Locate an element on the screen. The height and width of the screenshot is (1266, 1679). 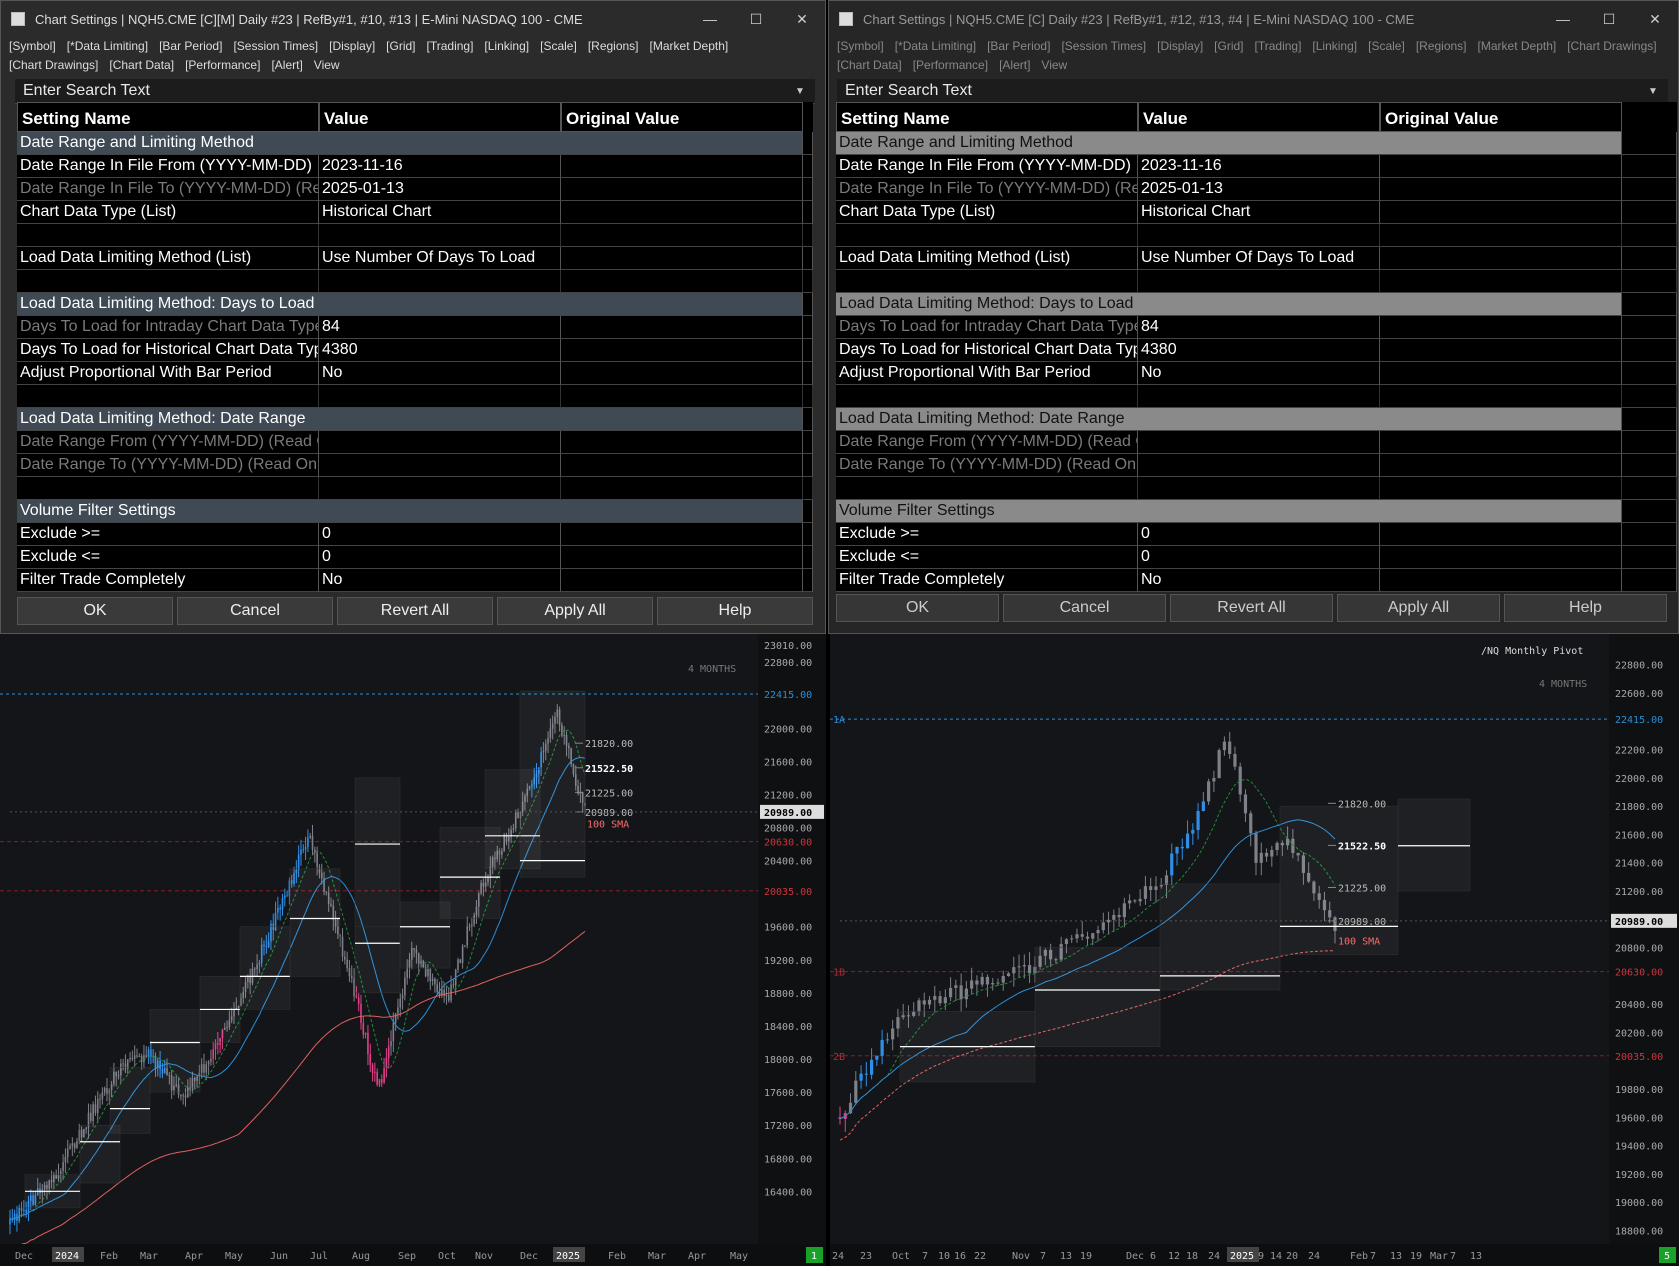
setting-row: Filter Trade Completely No is located at coordinates (415, 580).